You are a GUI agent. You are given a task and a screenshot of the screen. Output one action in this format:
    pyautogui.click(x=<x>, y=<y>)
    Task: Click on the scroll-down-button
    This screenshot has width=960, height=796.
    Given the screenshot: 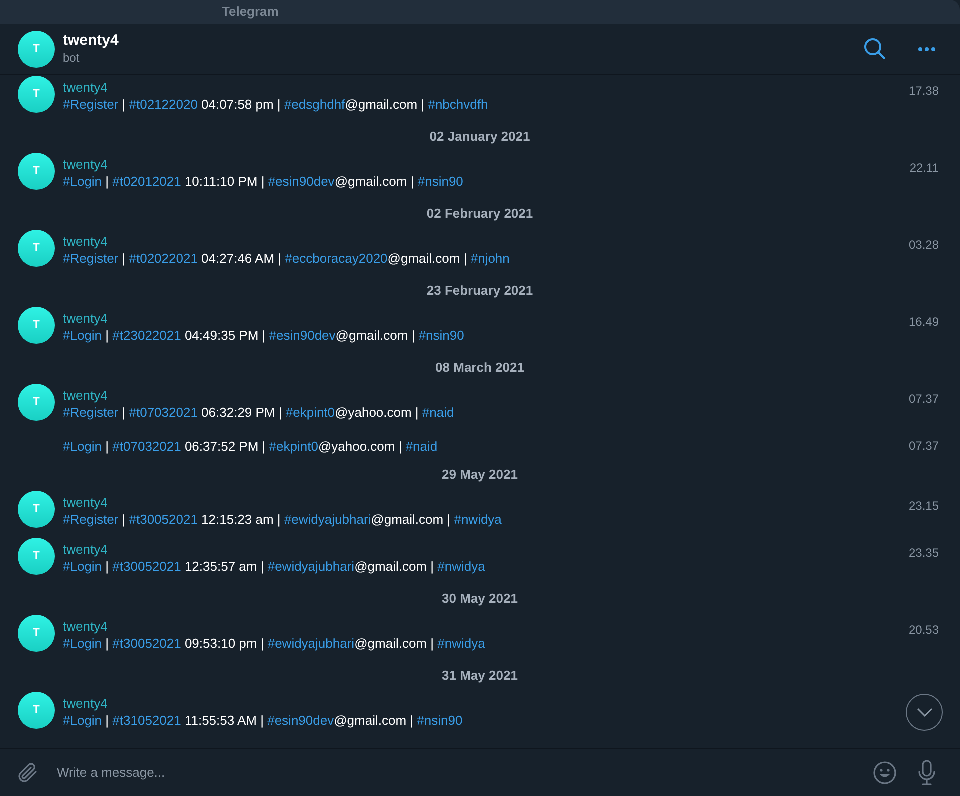 What is the action you would take?
    pyautogui.click(x=924, y=712)
    